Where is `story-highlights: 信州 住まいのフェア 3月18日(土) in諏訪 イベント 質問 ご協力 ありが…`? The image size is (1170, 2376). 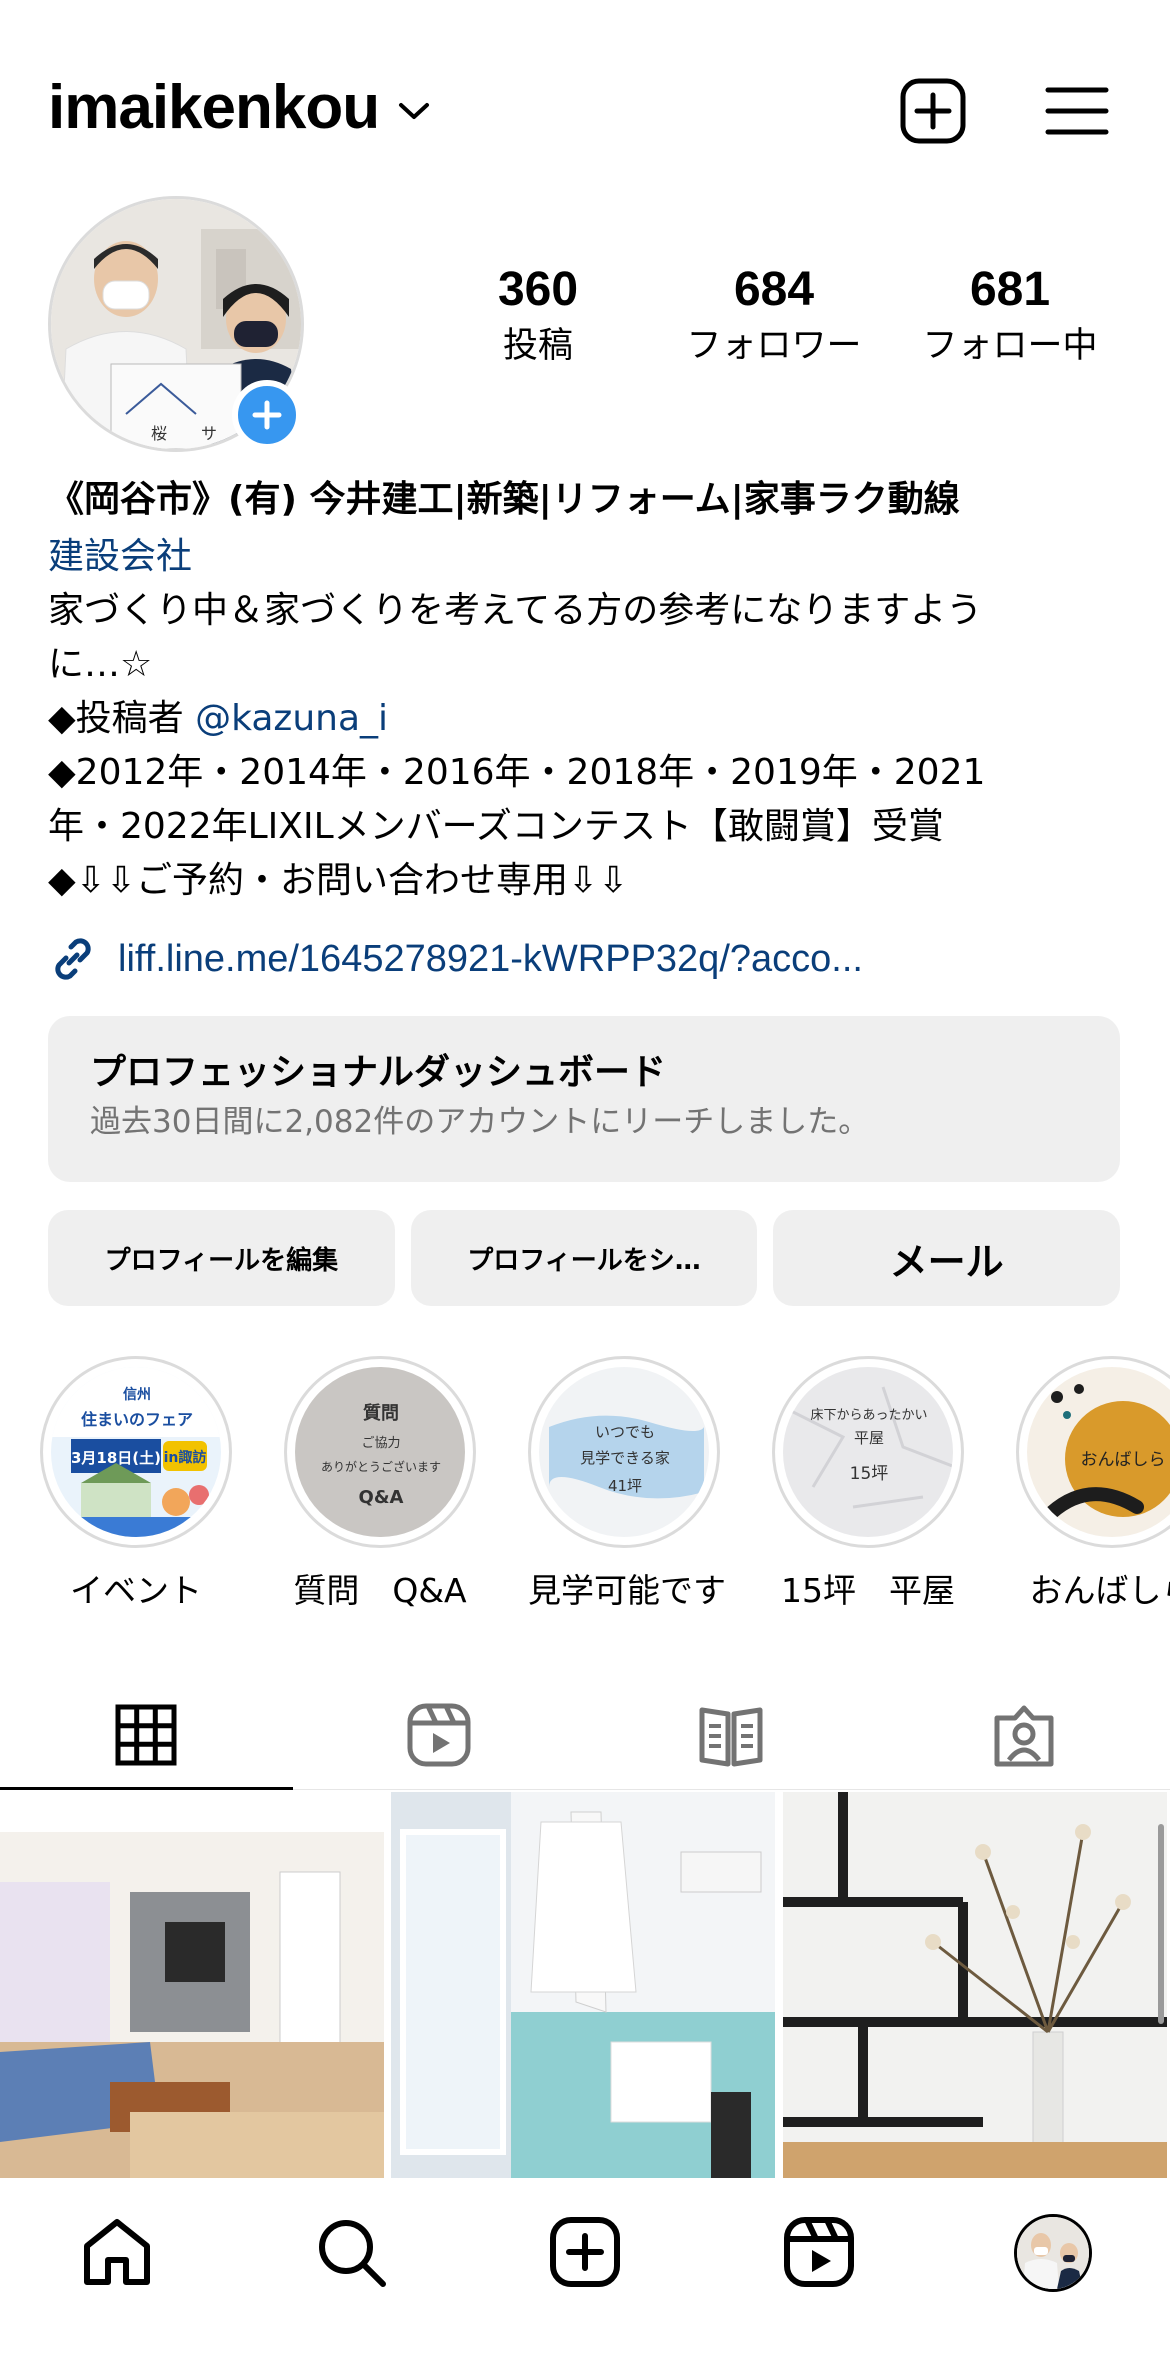 story-highlights: 信州 住まいのフェア 3月18日(土) in諏訪 イベント 質問 ご協力 ありが… is located at coordinates (605, 1486).